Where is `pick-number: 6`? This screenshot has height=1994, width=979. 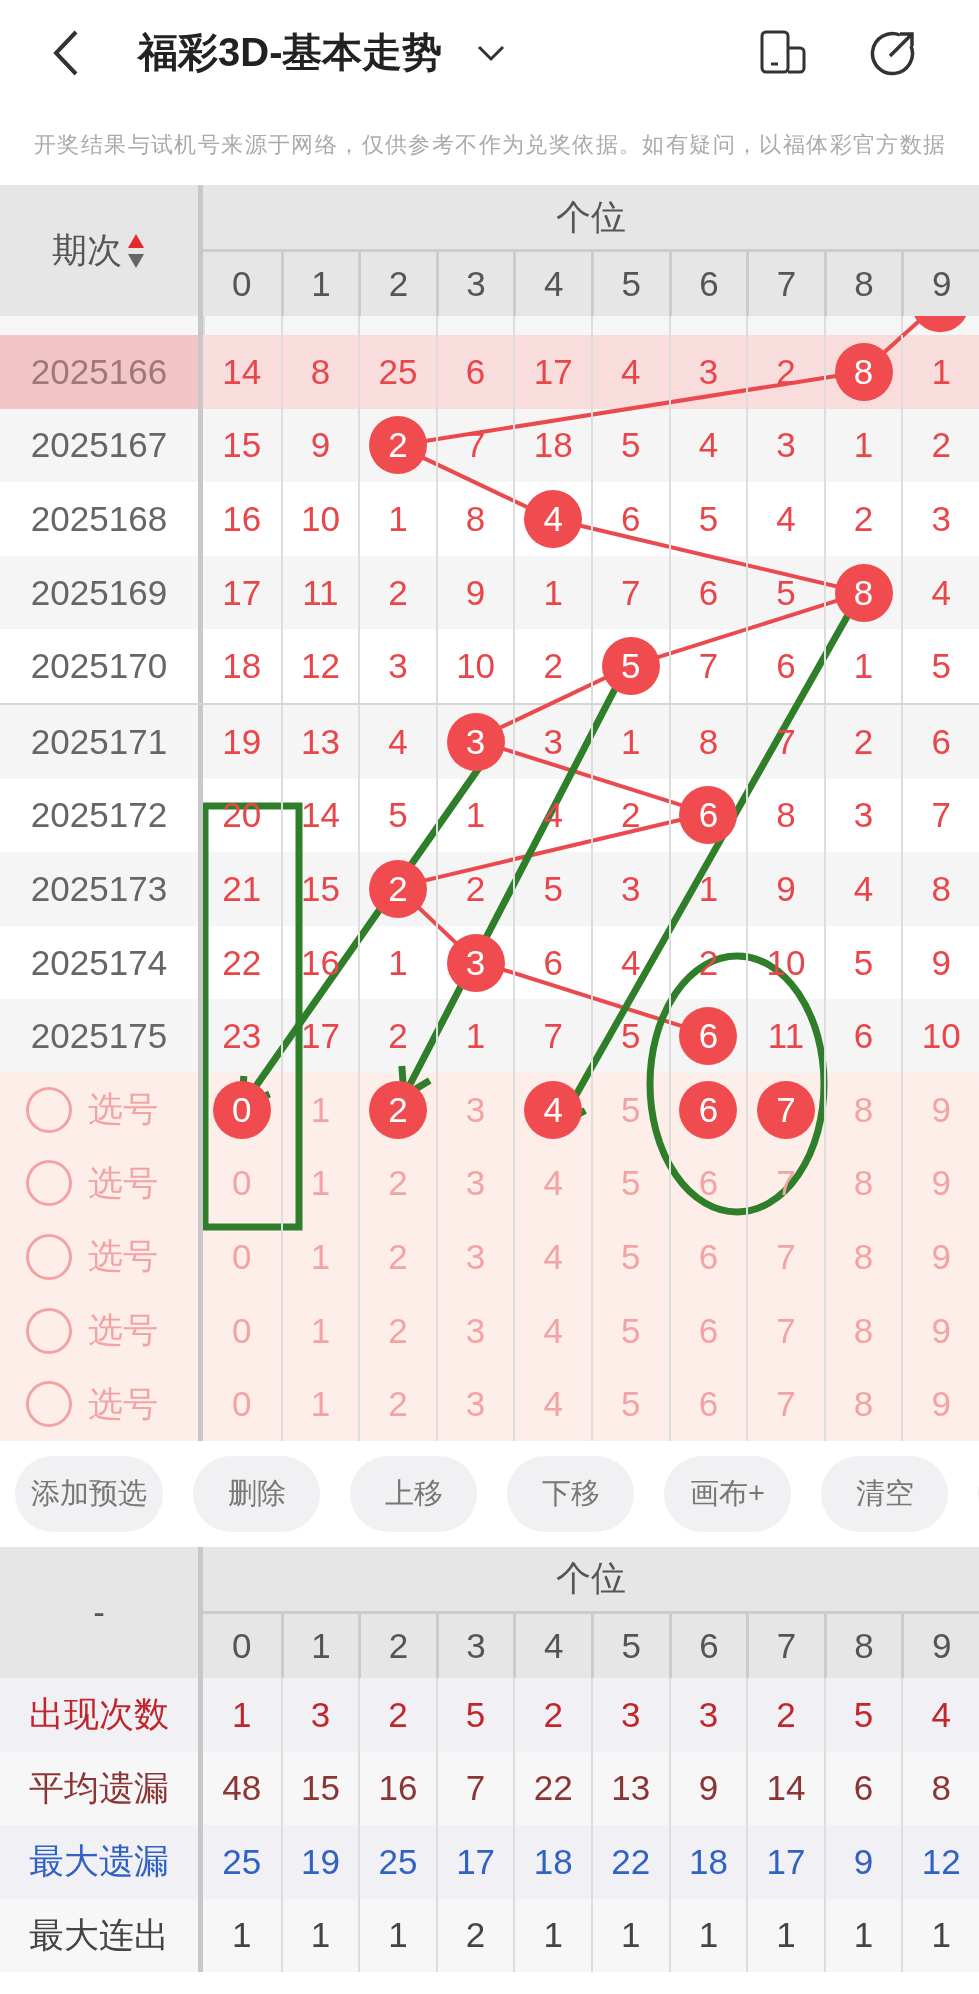 pick-number: 6 is located at coordinates (707, 1404).